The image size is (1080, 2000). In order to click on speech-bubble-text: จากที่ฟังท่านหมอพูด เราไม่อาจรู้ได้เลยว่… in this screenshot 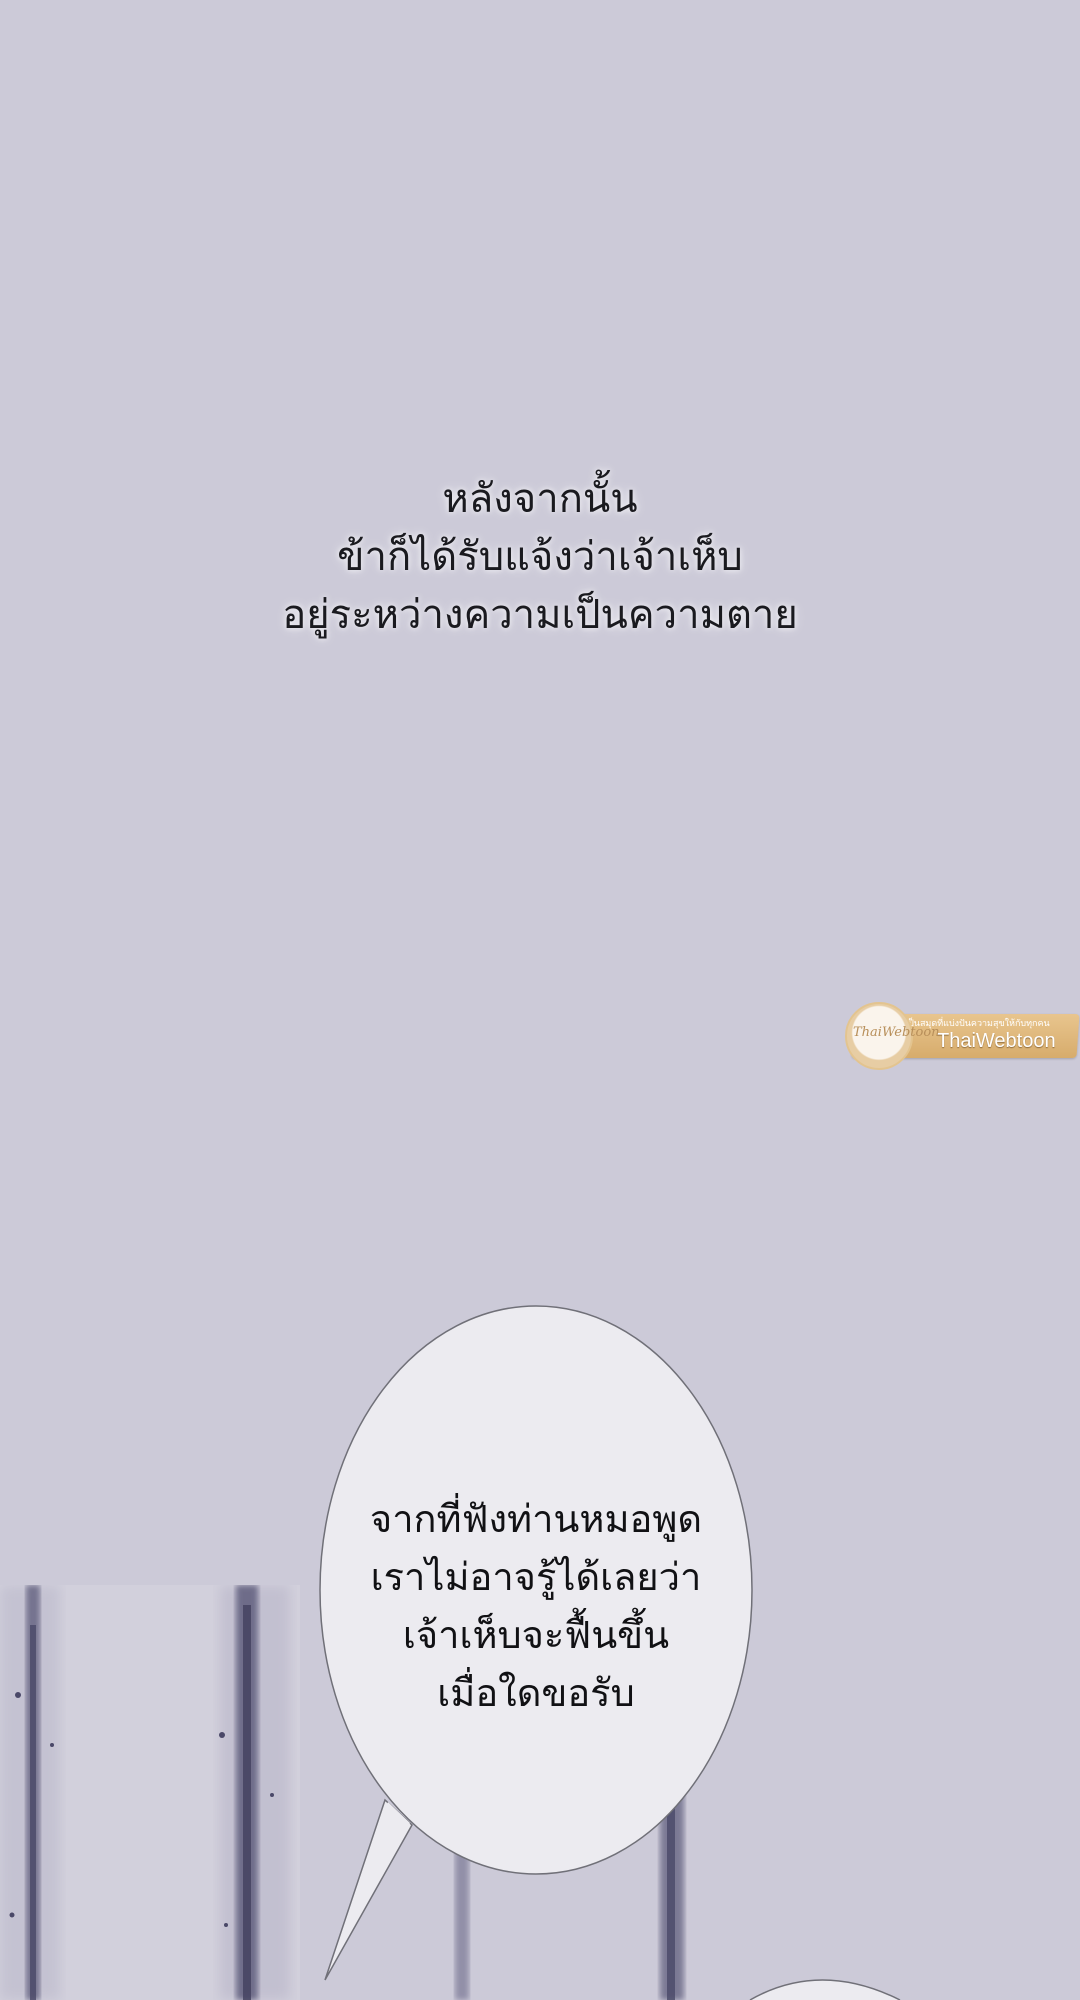, I will do `click(536, 1606)`.